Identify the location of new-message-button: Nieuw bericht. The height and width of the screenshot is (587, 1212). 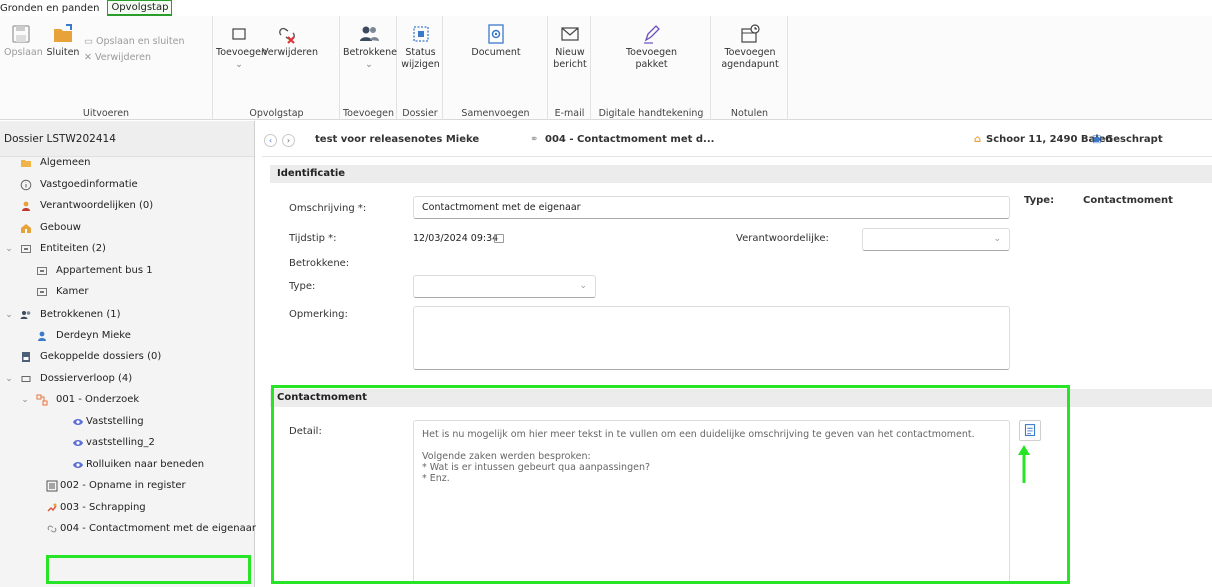
(570, 47).